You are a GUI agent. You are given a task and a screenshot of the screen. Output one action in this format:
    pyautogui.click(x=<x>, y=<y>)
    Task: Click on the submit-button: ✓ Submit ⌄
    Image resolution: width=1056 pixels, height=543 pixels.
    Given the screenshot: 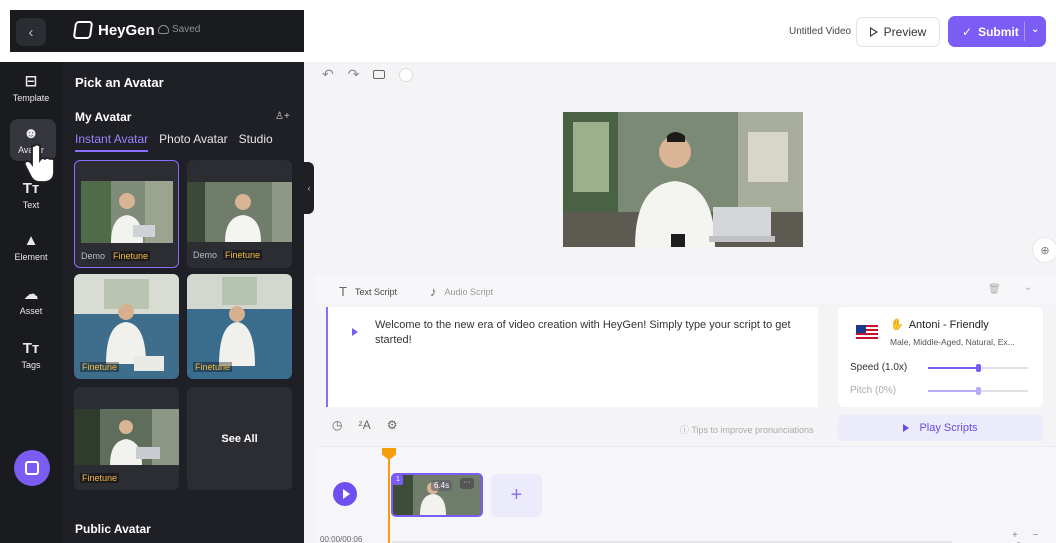 What is the action you would take?
    pyautogui.click(x=997, y=31)
    